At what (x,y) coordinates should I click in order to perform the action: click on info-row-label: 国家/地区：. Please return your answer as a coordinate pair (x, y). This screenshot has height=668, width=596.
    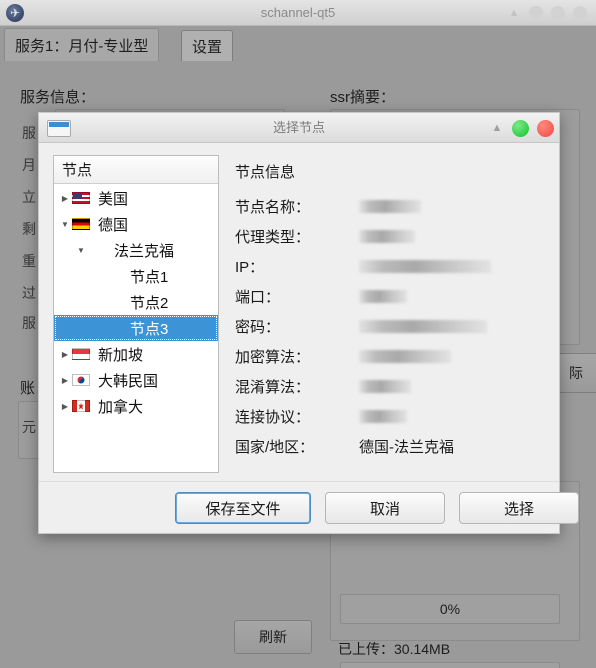
    Looking at the image, I should click on (275, 447).